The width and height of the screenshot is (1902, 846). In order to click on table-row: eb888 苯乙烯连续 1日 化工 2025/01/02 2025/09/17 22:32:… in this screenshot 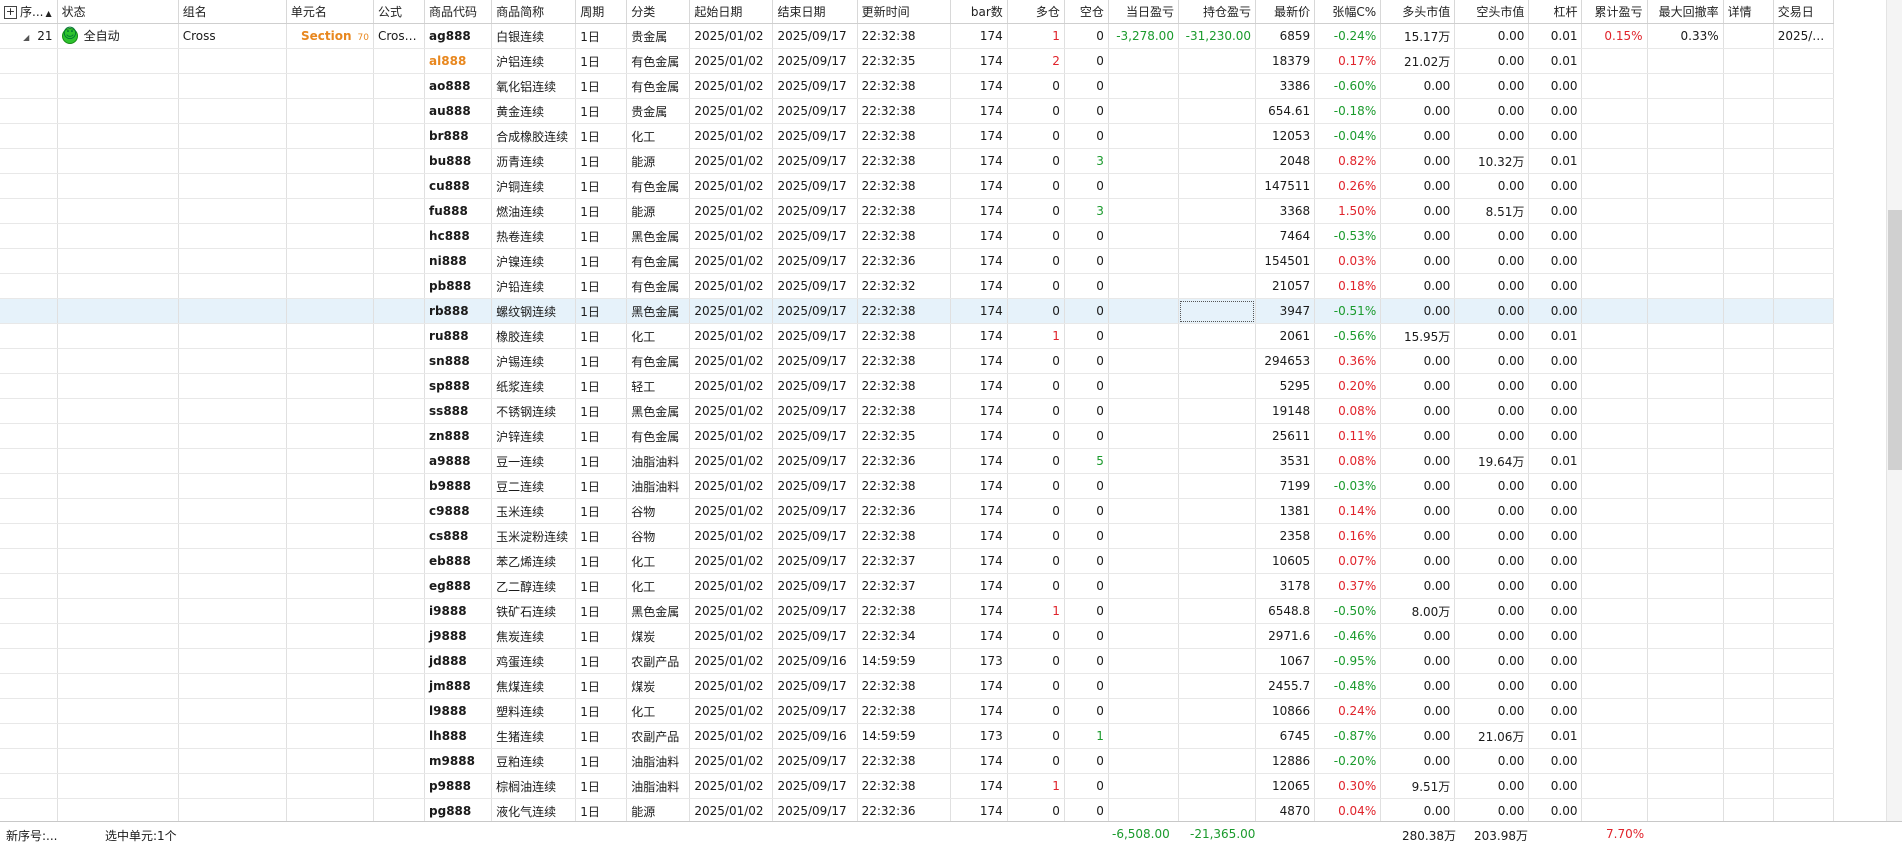, I will do `click(917, 561)`.